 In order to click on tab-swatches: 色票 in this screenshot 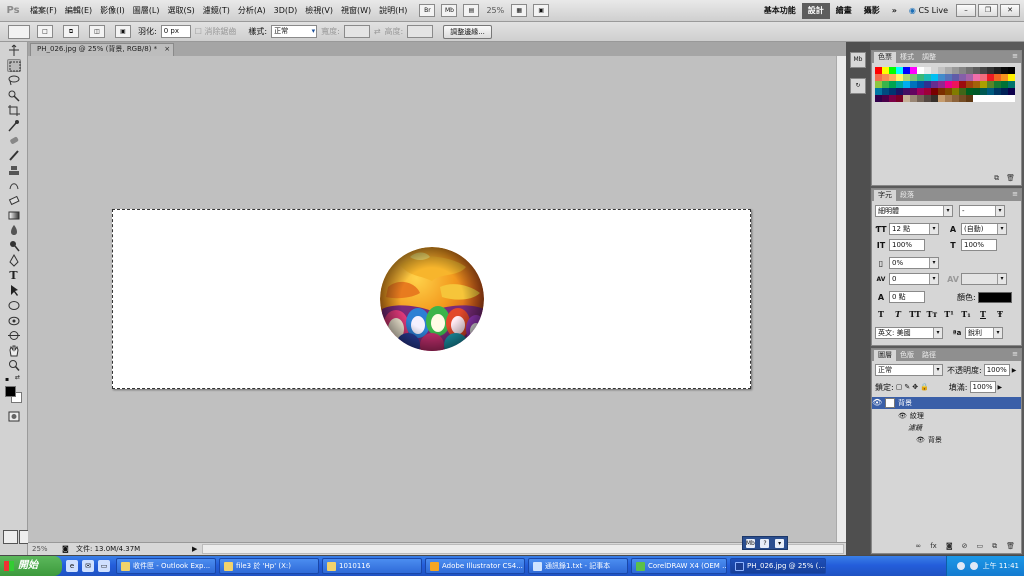, I will do `click(885, 57)`.